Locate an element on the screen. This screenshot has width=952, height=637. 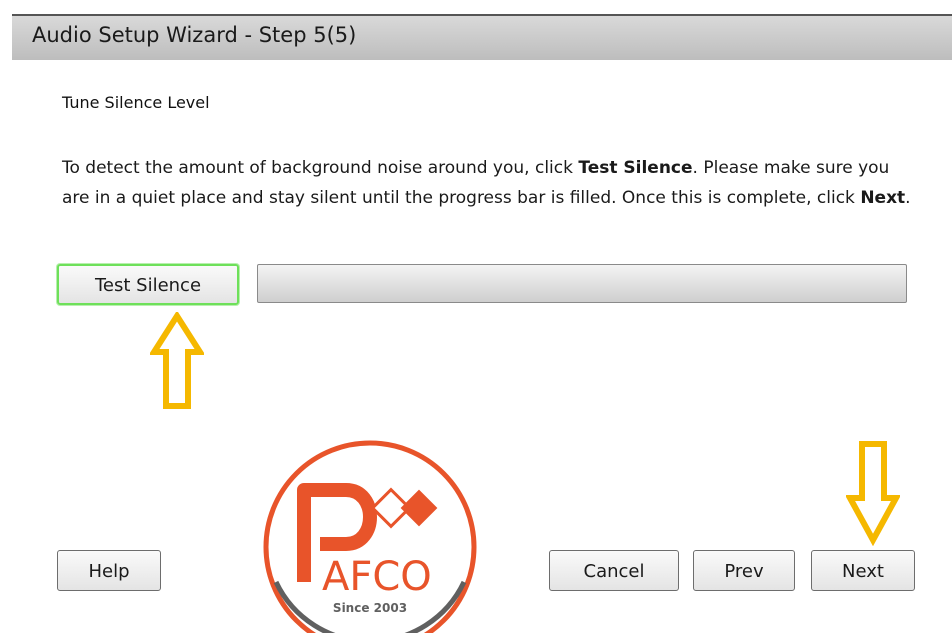
page-top-margin is located at coordinates (476, 7).